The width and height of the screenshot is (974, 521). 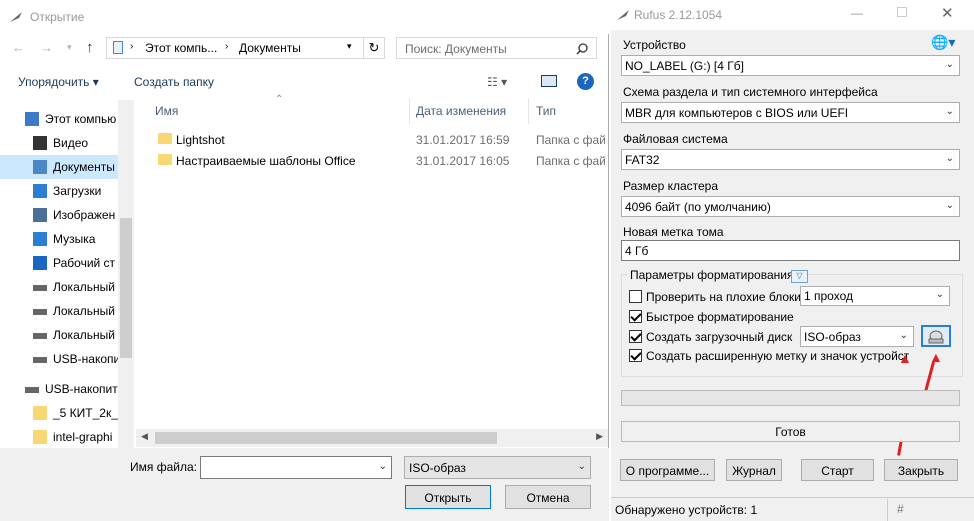 What do you see at coordinates (921, 470) in the screenshot?
I see `close-button: Закрыть` at bounding box center [921, 470].